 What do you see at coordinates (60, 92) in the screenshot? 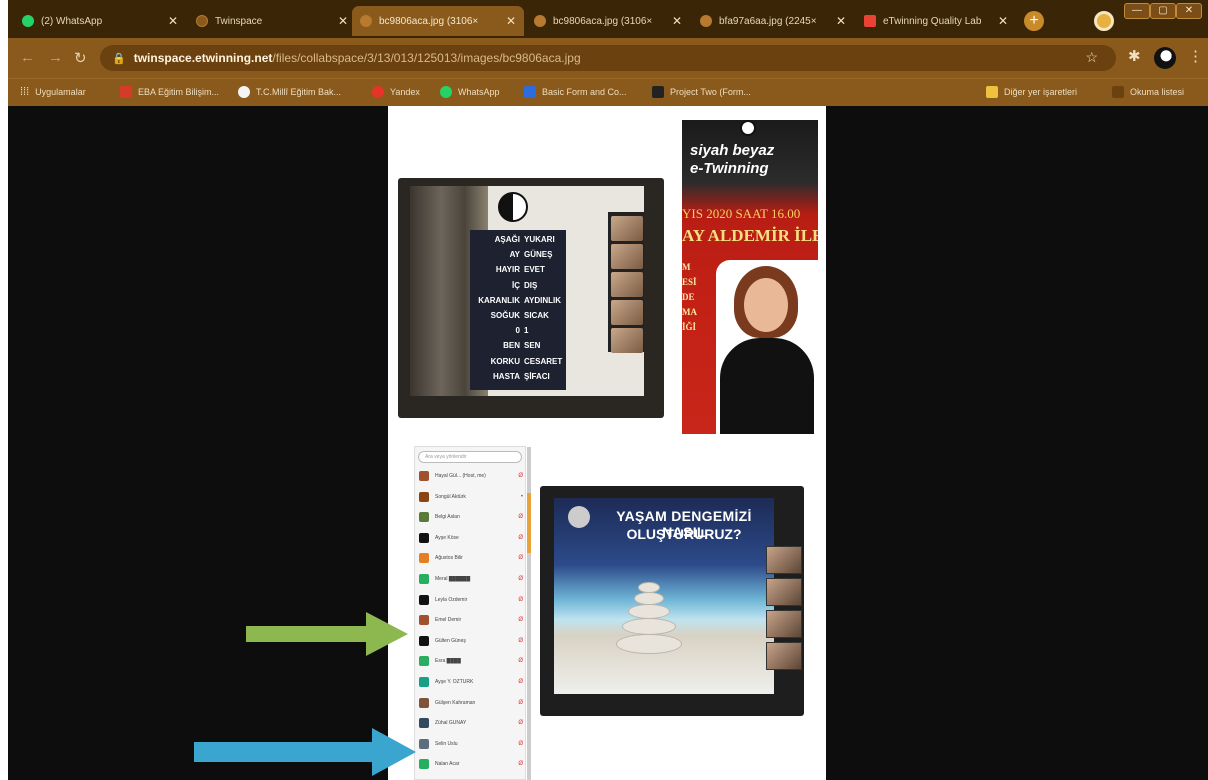
I see `bookmark-label: Uygulamalar` at bounding box center [60, 92].